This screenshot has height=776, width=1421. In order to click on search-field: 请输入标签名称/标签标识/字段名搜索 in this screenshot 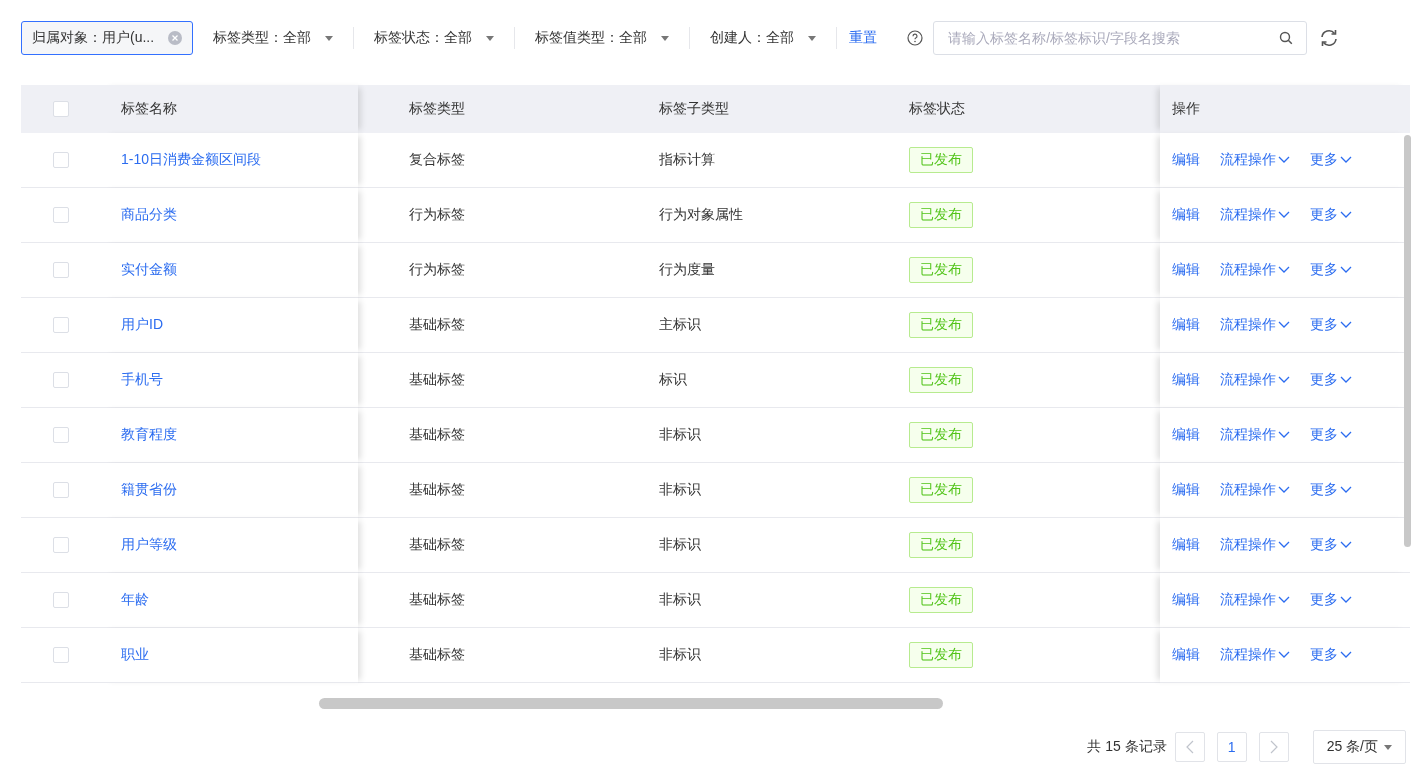, I will do `click(1120, 38)`.